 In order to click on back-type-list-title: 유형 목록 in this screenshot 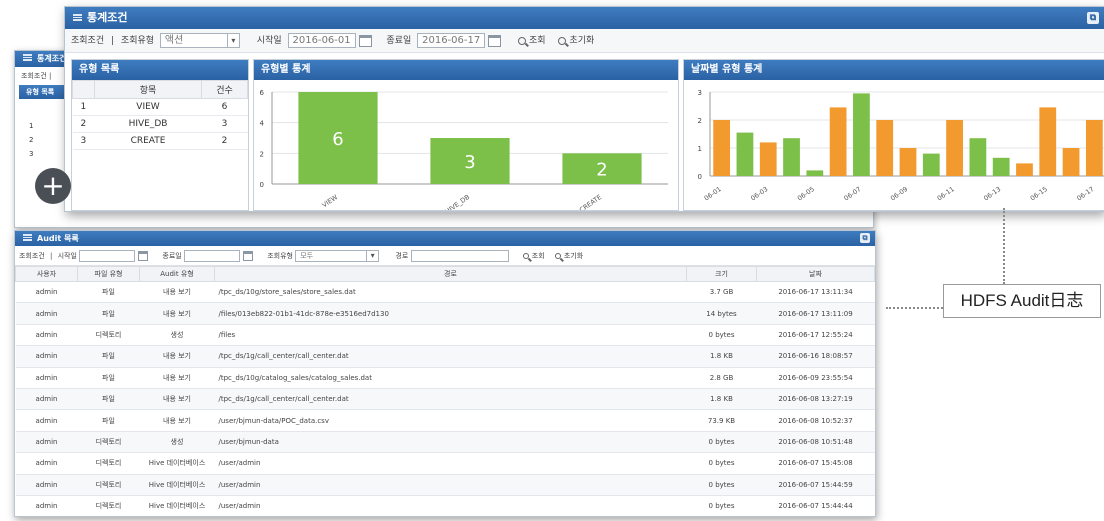, I will do `click(40, 92)`.